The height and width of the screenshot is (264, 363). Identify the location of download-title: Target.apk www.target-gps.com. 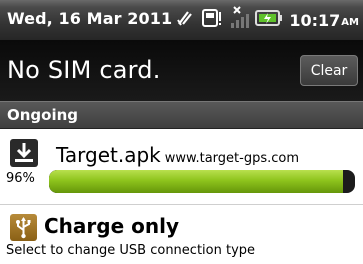
(177, 155).